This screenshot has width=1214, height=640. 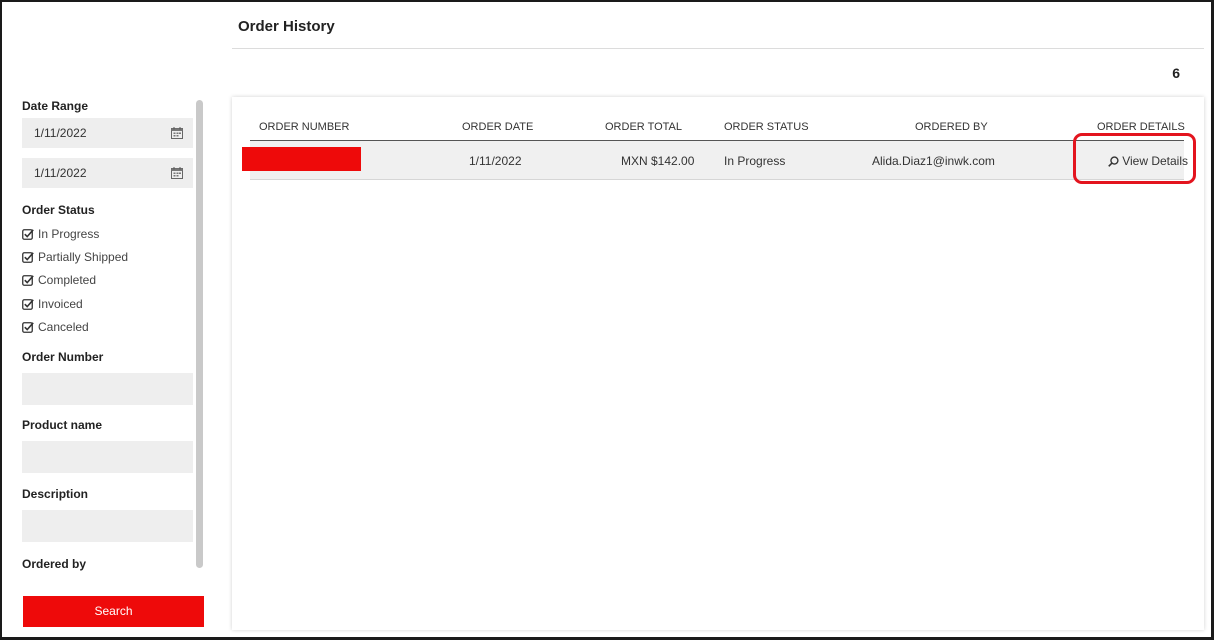 What do you see at coordinates (199, 334) in the screenshot?
I see `sidebar-scrollbar` at bounding box center [199, 334].